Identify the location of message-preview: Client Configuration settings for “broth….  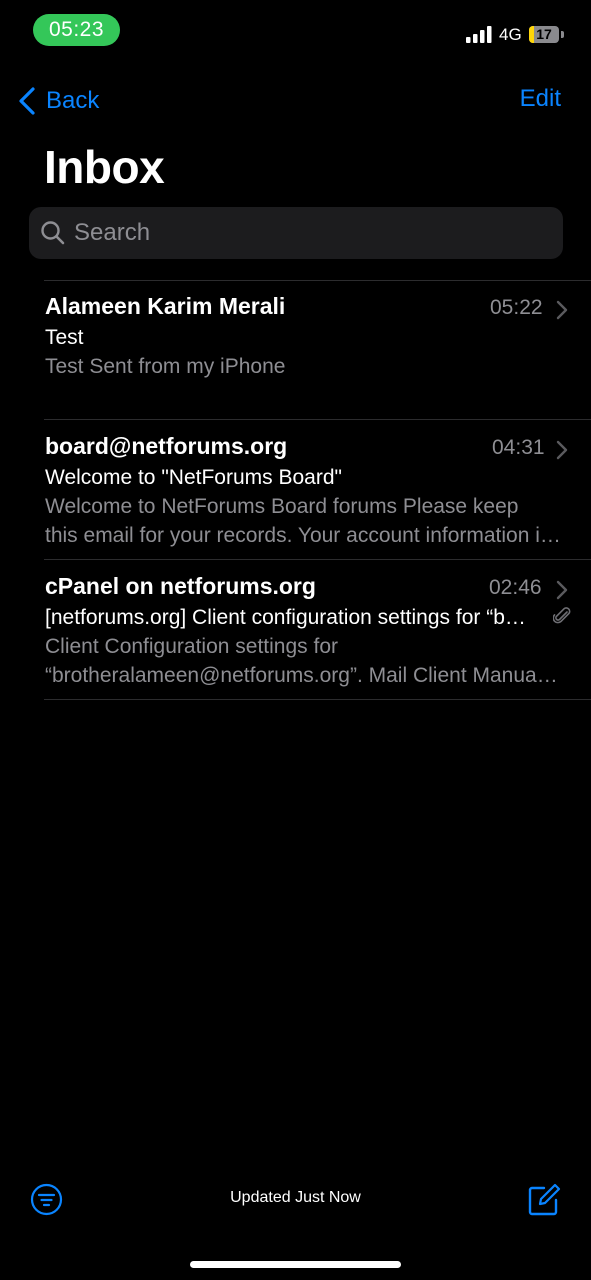
(303, 661).